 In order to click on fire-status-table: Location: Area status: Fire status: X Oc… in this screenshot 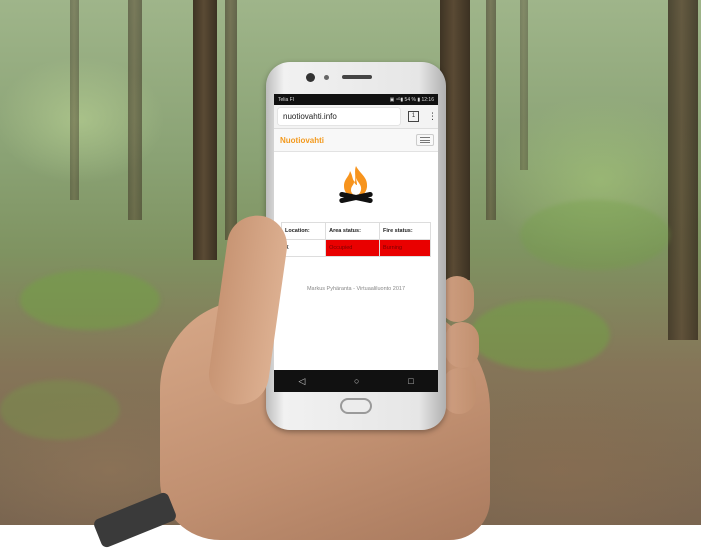, I will do `click(355, 239)`.